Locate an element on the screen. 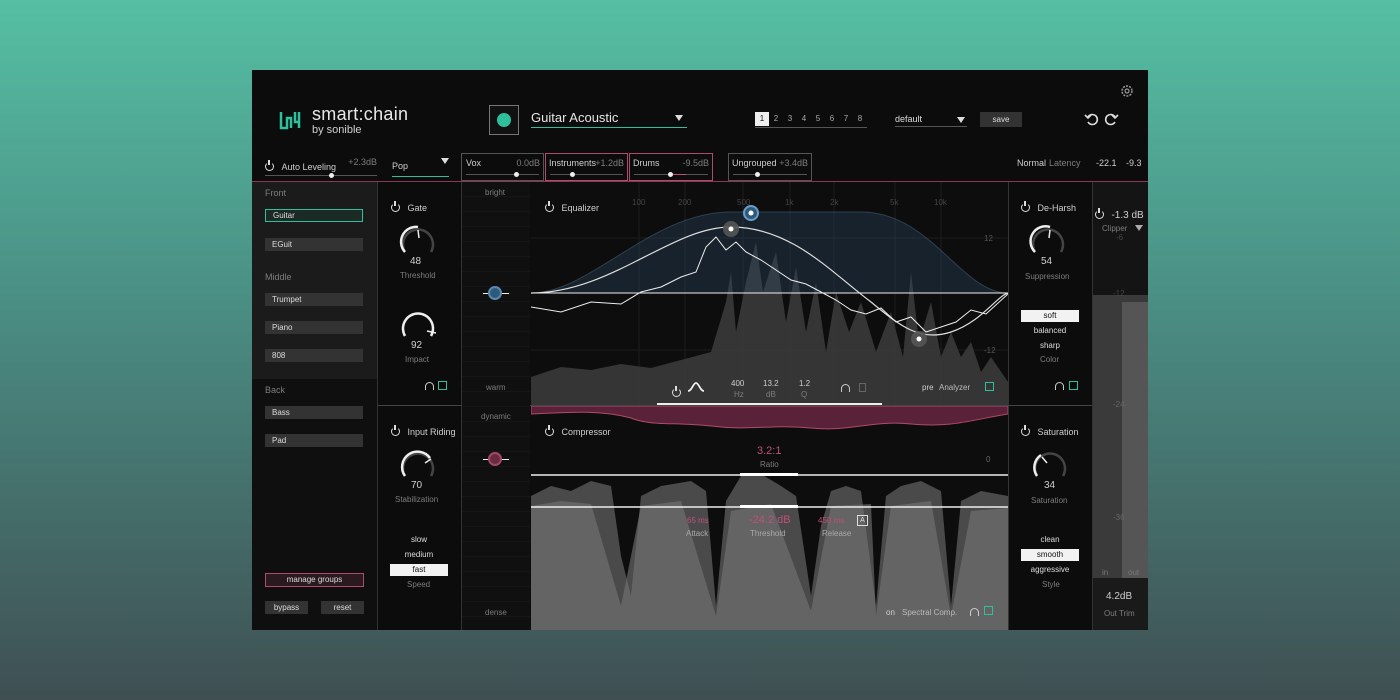 Image resolution: width=1400 pixels, height=700 pixels. tone-slider-column is located at coordinates (496, 406).